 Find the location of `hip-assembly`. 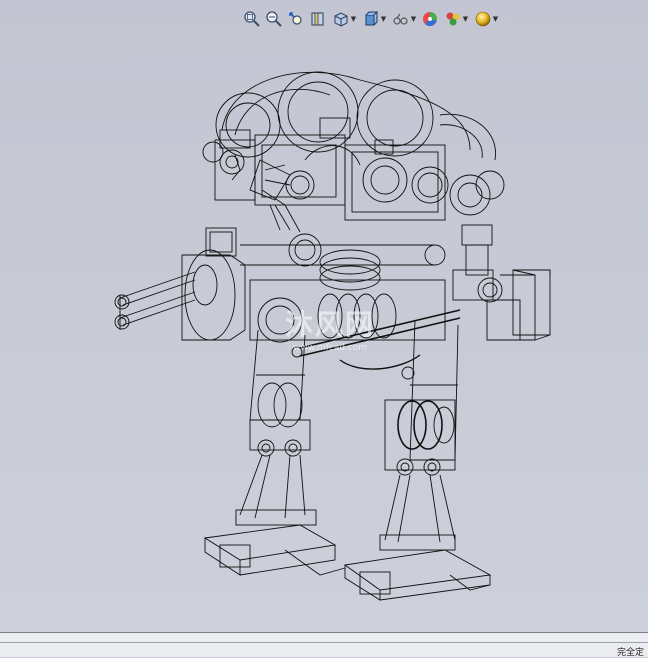

hip-assembly is located at coordinates (355, 329).